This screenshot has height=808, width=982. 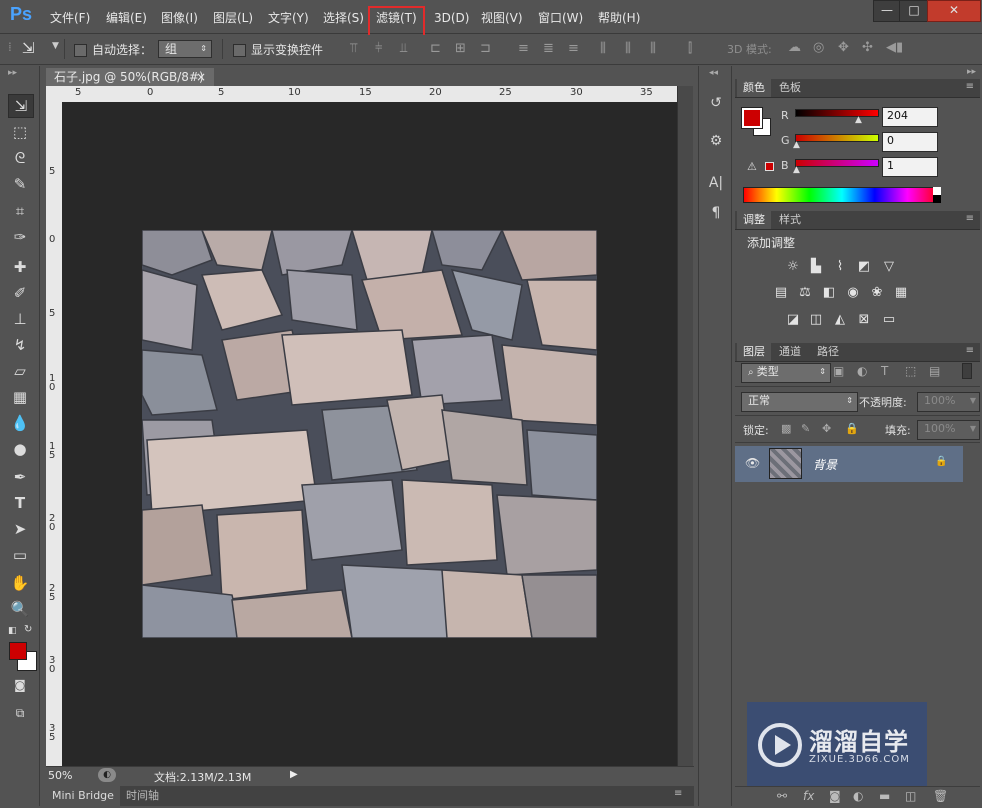 I want to click on quick-mask-icon: ◙, so click(x=20, y=685).